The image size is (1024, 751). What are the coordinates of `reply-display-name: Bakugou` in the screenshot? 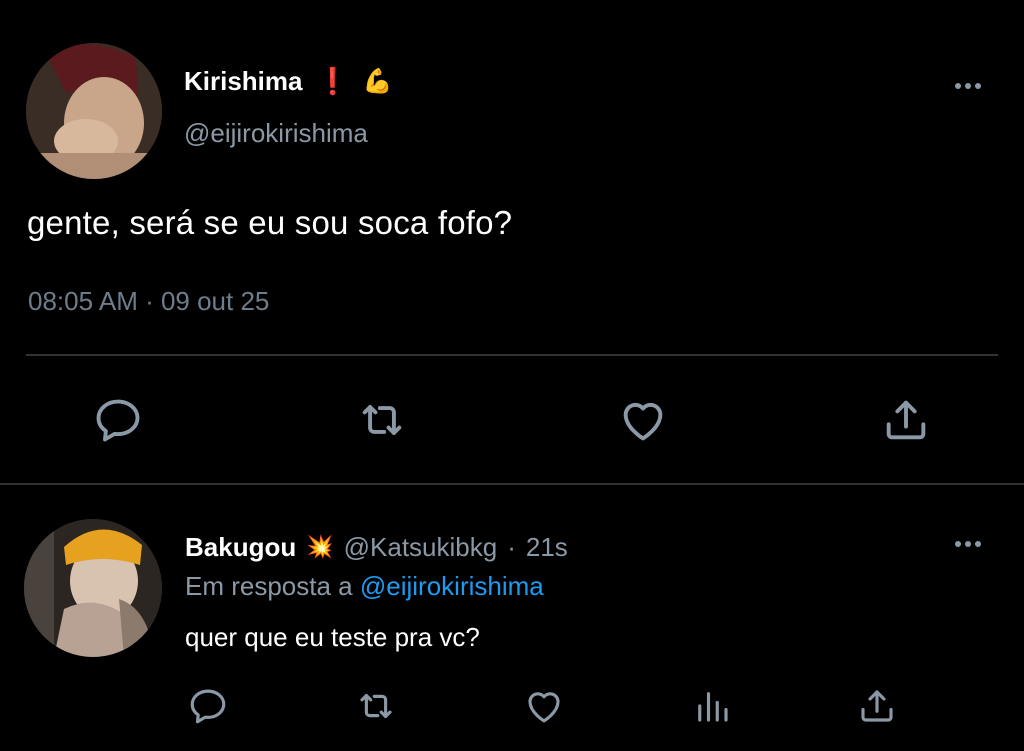 It's located at (240, 547).